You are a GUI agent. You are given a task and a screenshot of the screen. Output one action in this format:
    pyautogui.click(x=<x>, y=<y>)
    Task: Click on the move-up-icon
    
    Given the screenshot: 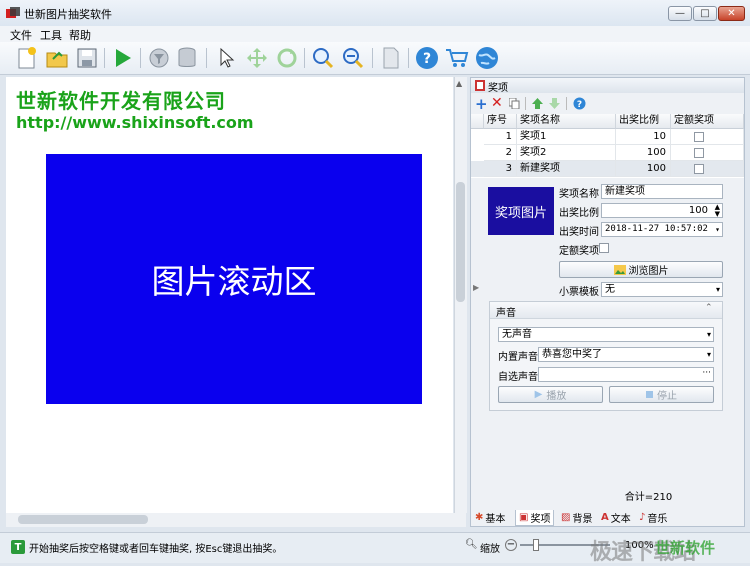 What is the action you would take?
    pyautogui.click(x=537, y=103)
    